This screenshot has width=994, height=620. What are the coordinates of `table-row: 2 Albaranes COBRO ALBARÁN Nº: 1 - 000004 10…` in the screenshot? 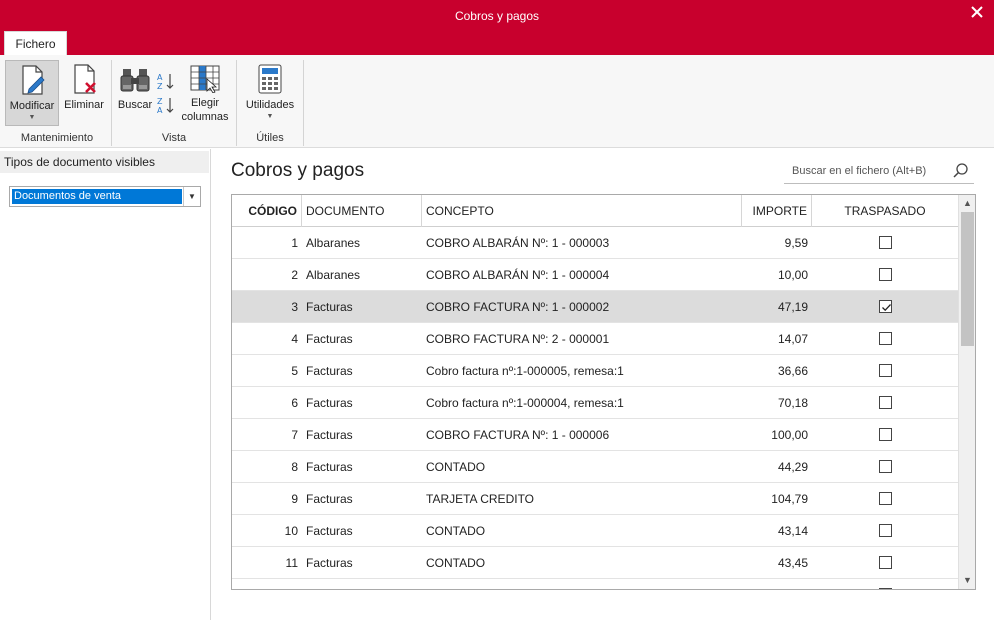 It's located at (595, 275).